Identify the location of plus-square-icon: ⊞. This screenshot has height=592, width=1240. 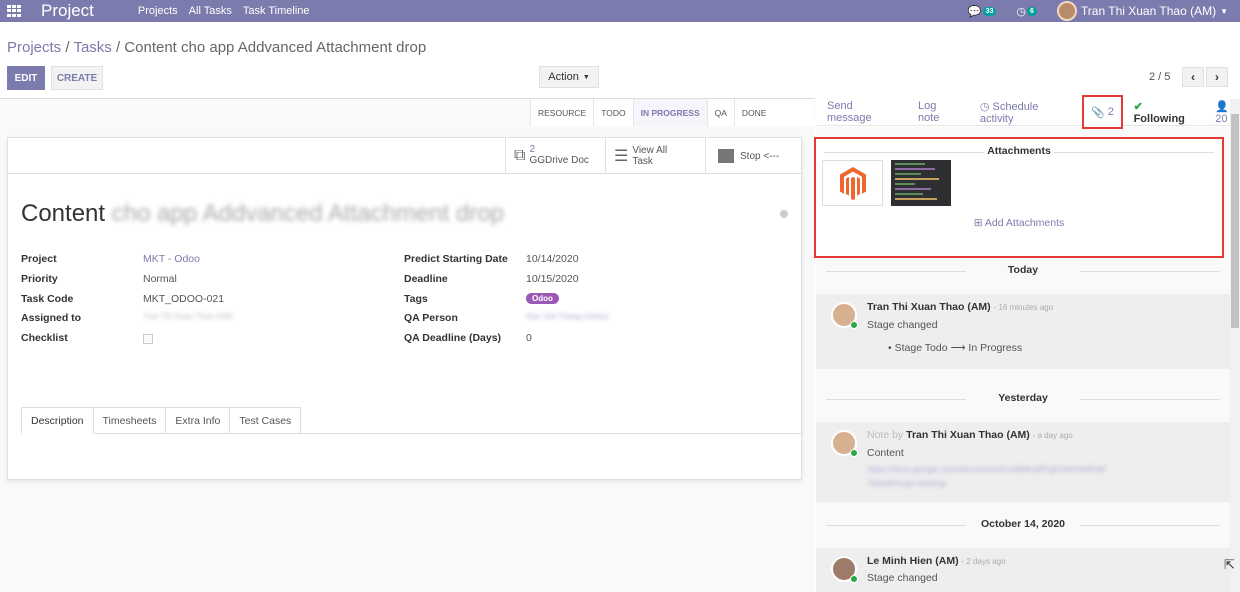
(978, 223).